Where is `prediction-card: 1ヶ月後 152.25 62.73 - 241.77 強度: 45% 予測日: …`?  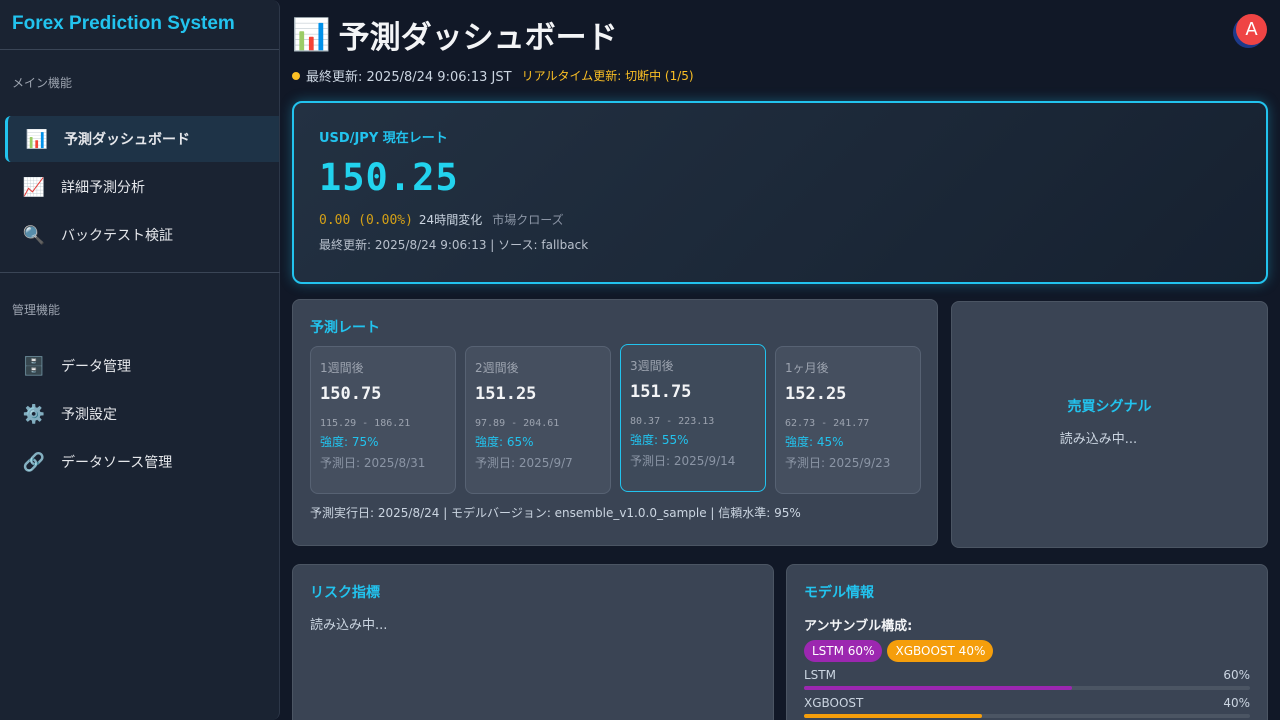 prediction-card: 1ヶ月後 152.25 62.73 - 241.77 強度: 45% 予測日: … is located at coordinates (848, 420).